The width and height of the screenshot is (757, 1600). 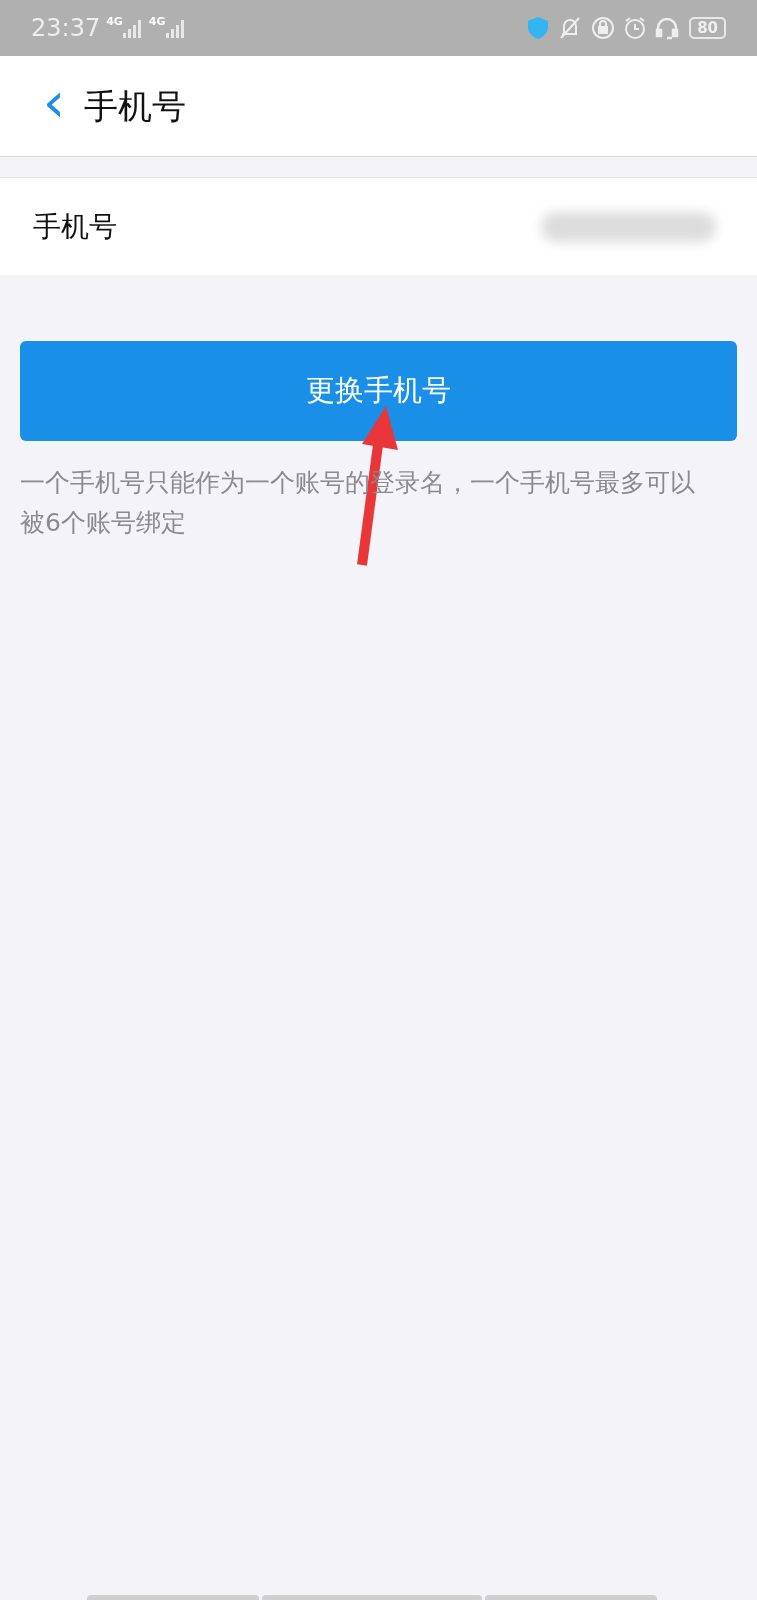 What do you see at coordinates (667, 28) in the screenshot?
I see `headphones-icon` at bounding box center [667, 28].